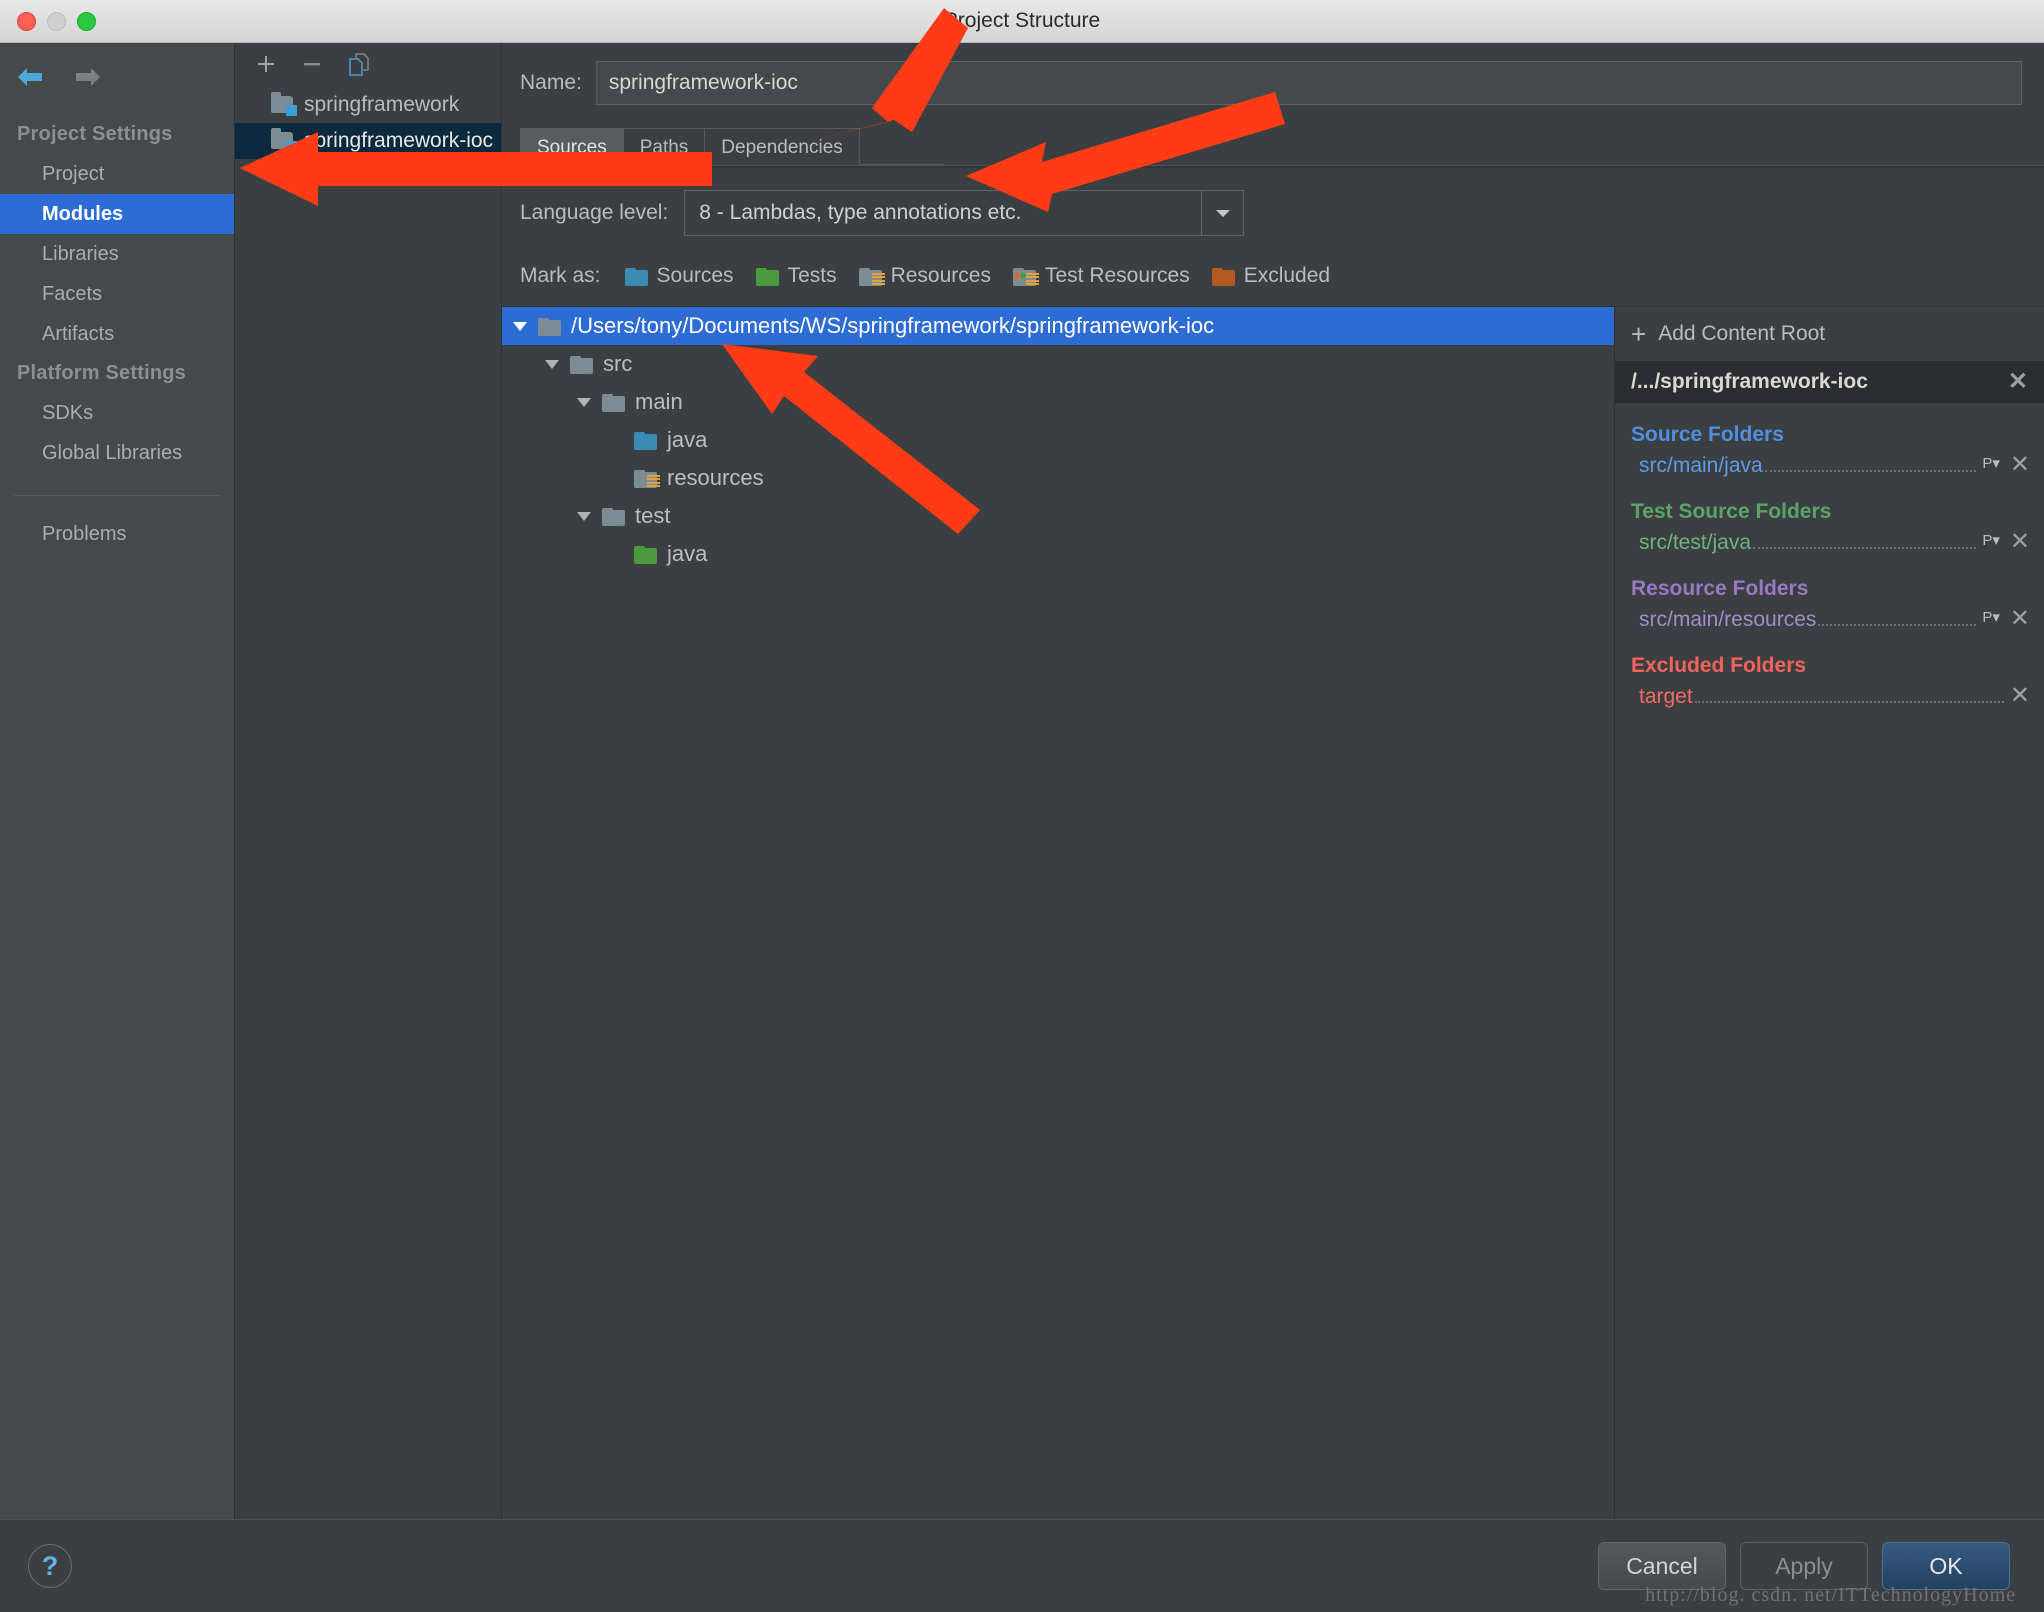 Image resolution: width=2044 pixels, height=1612 pixels. Describe the element at coordinates (812, 275) in the screenshot. I see `mark-as-tests-label: Tests` at that location.